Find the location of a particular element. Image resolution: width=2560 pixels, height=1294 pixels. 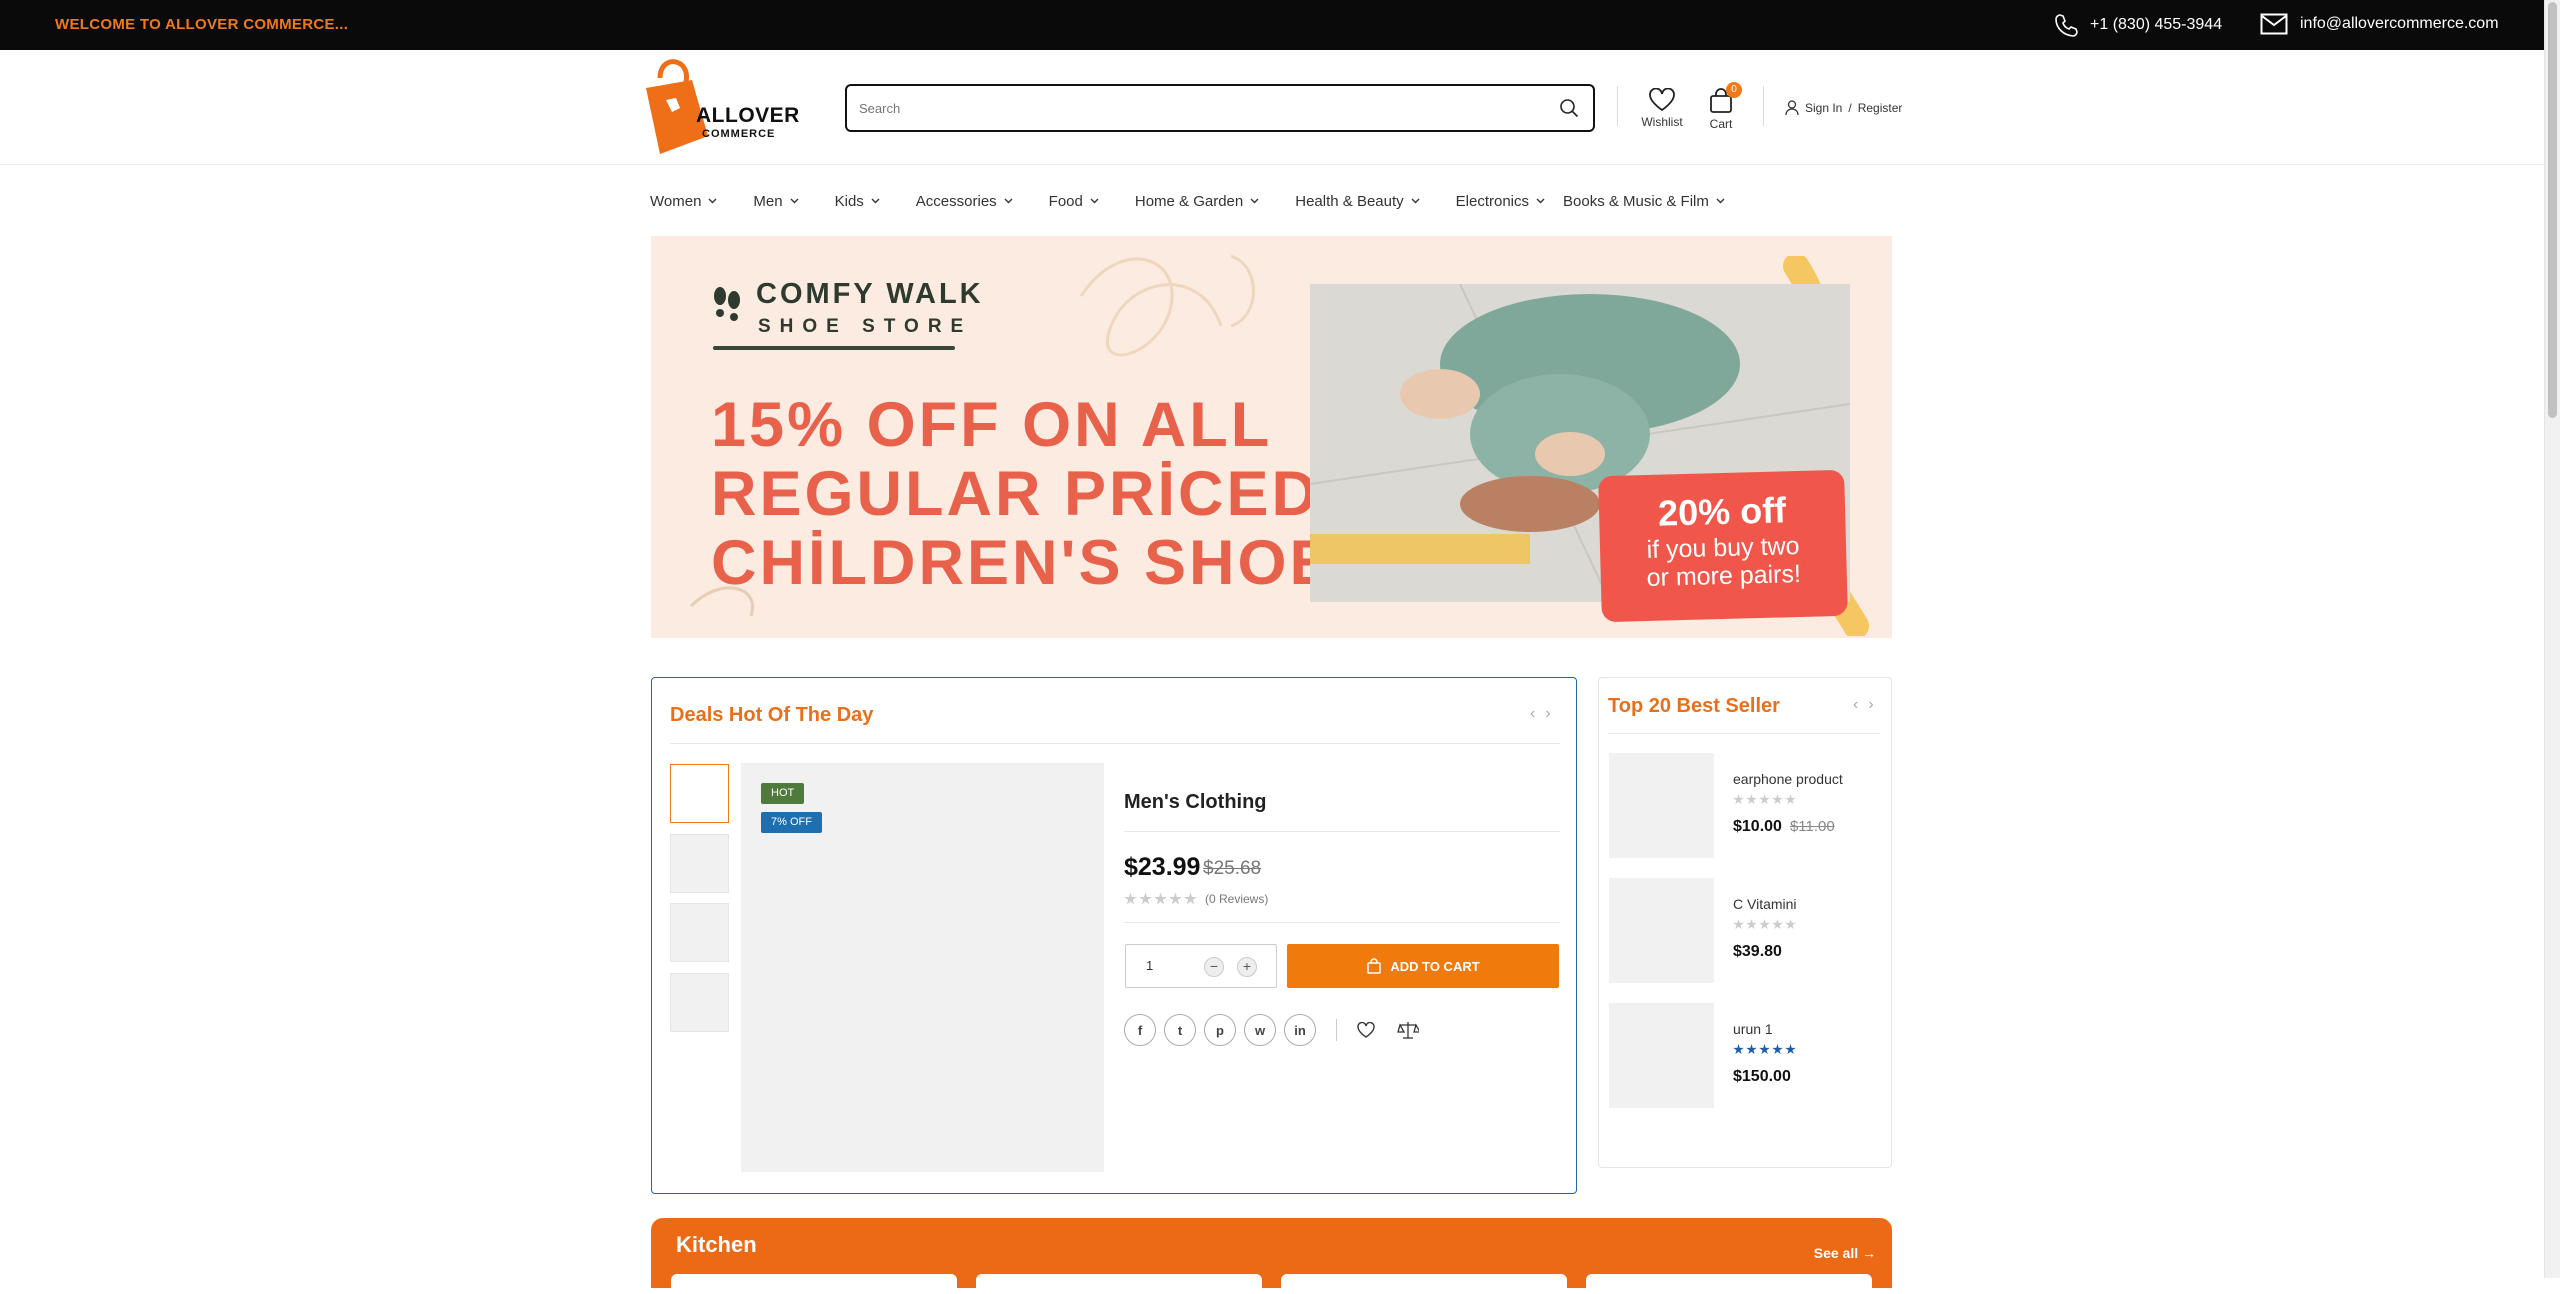

offer-text: or more pairs! is located at coordinates (1724, 576).